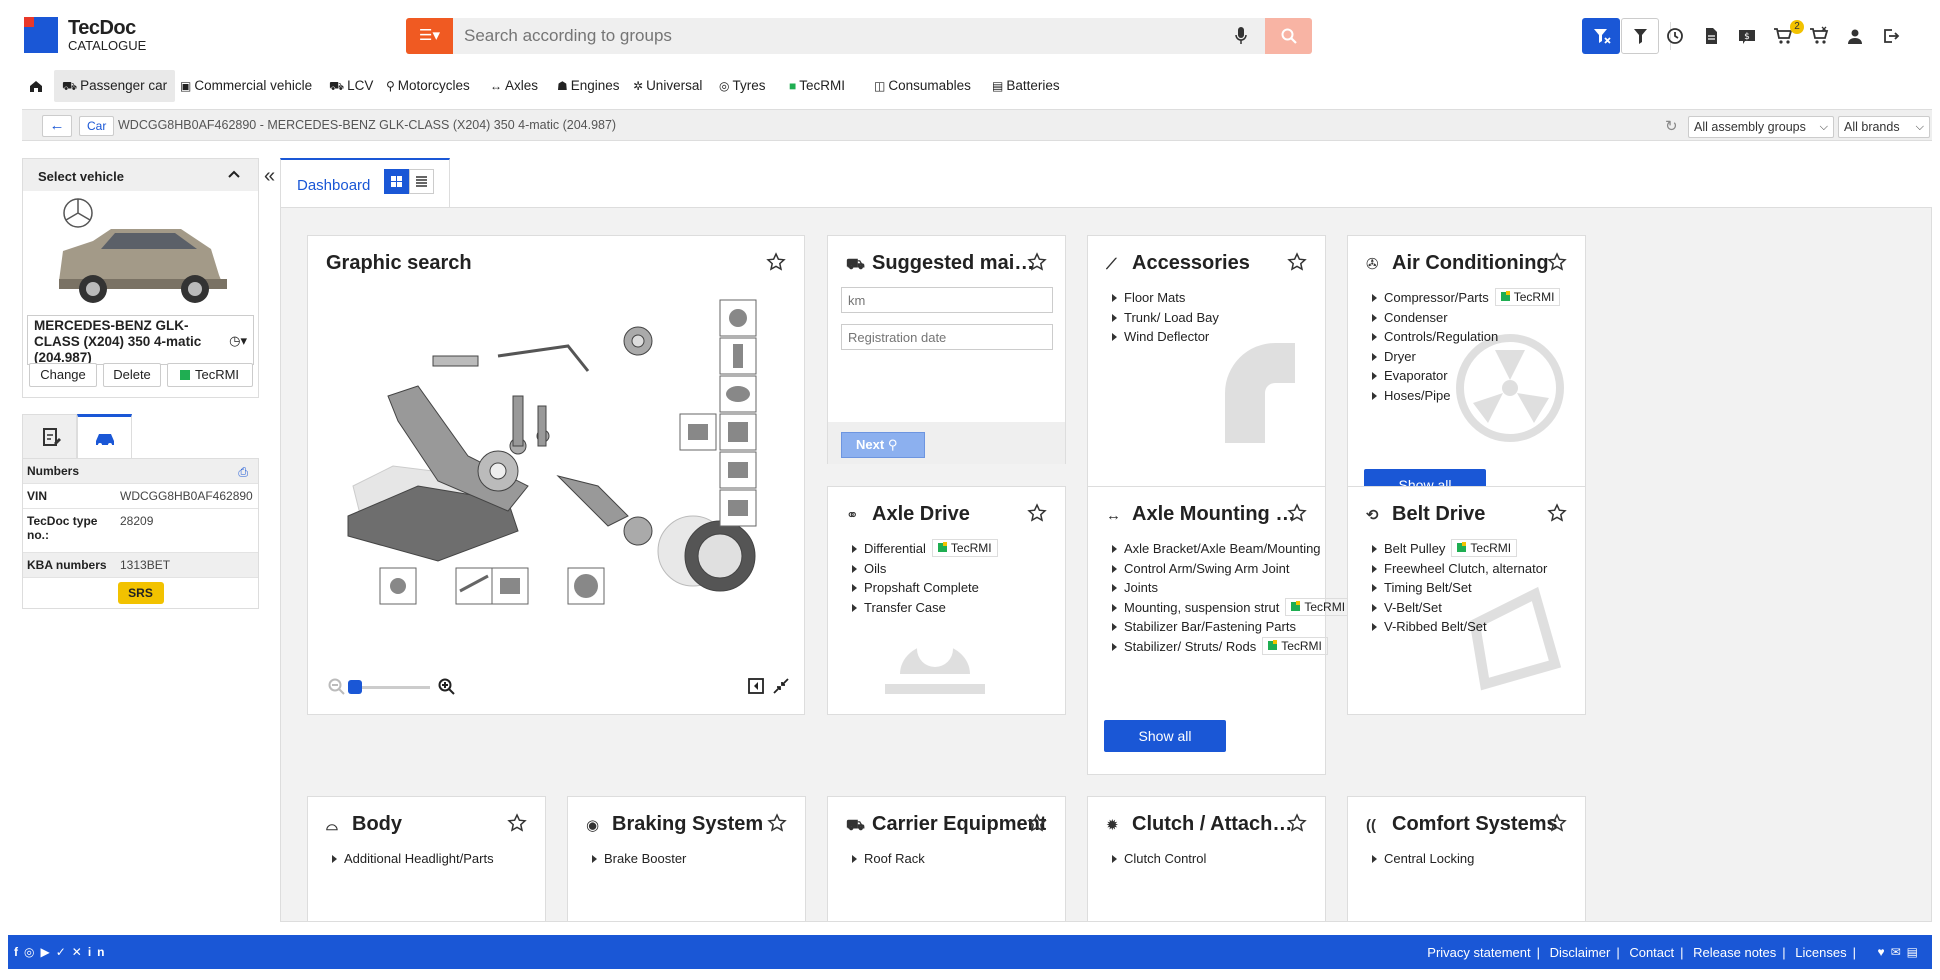 The image size is (1940, 980). What do you see at coordinates (238, 341) in the screenshot?
I see `vehicle-history-dropdown: ◷▾` at bounding box center [238, 341].